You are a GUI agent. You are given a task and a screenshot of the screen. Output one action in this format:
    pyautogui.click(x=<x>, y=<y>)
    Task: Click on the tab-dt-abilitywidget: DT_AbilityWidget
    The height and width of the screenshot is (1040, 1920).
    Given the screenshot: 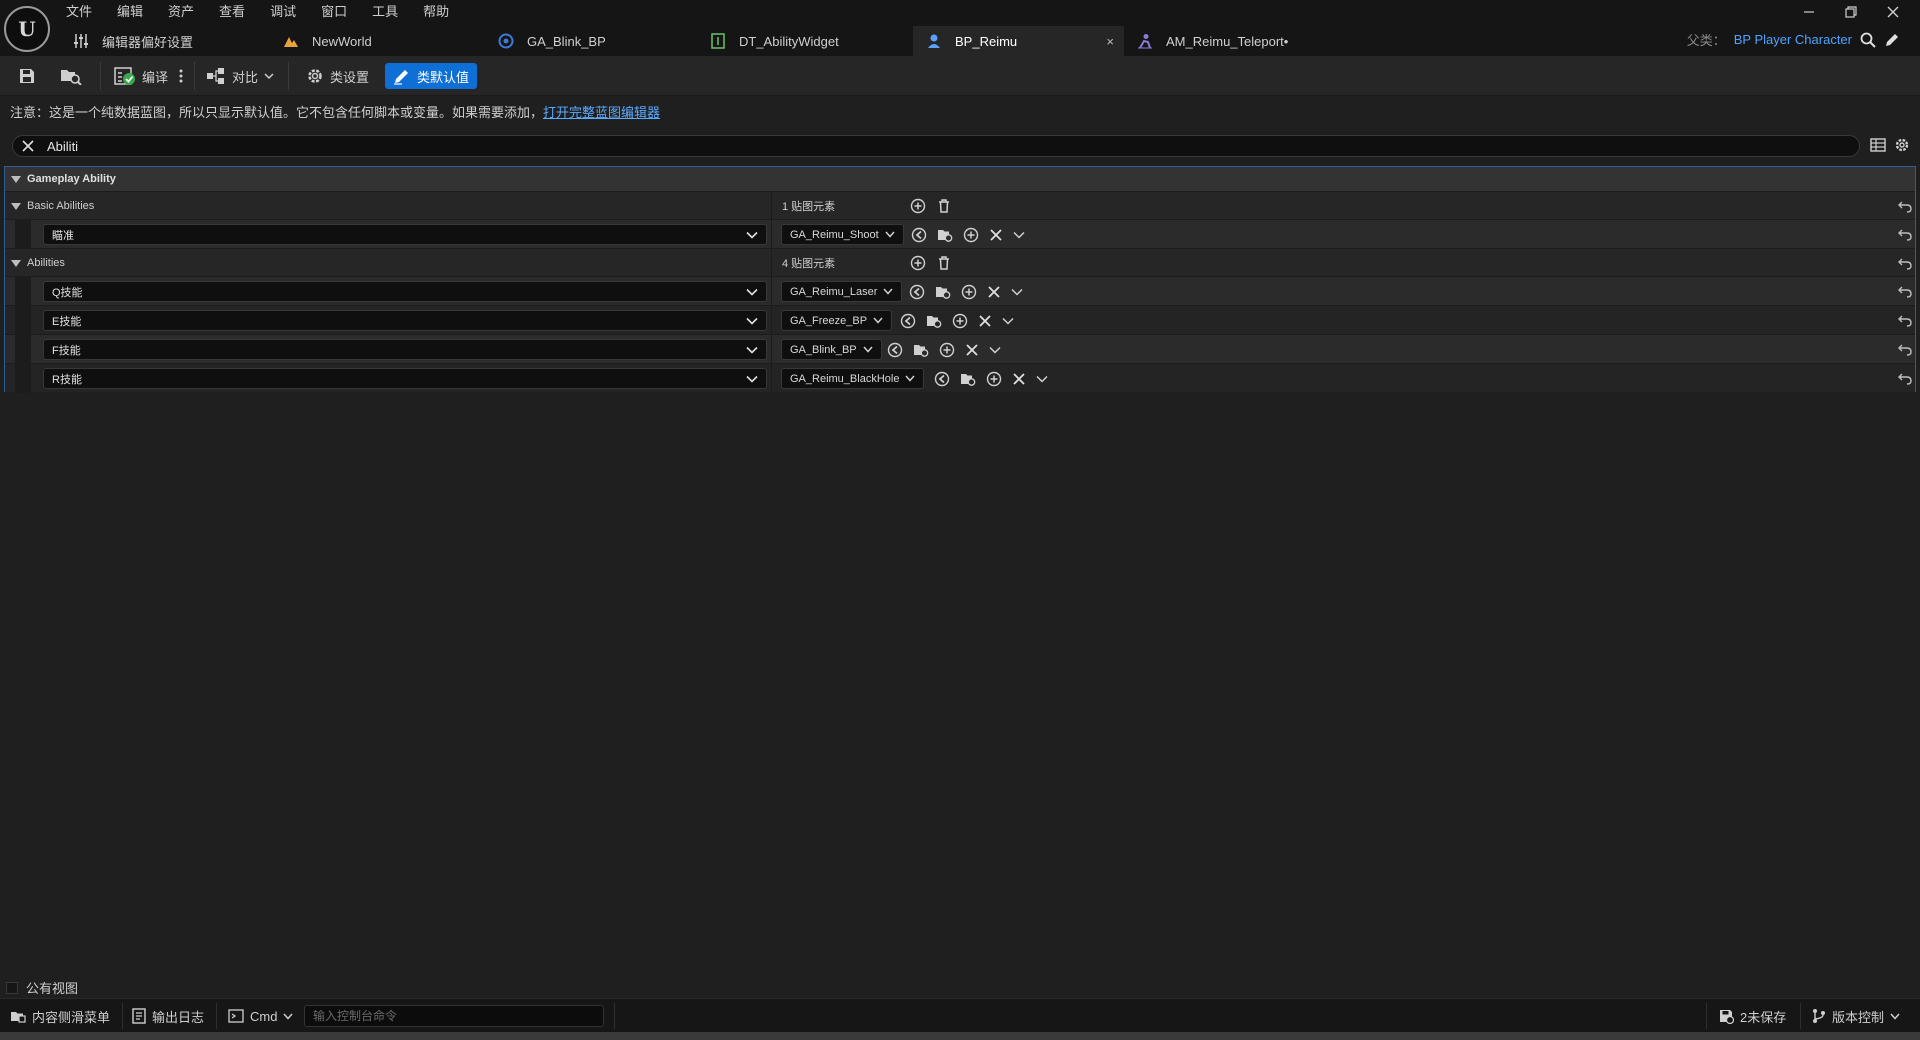 What is the action you would take?
    pyautogui.click(x=805, y=41)
    